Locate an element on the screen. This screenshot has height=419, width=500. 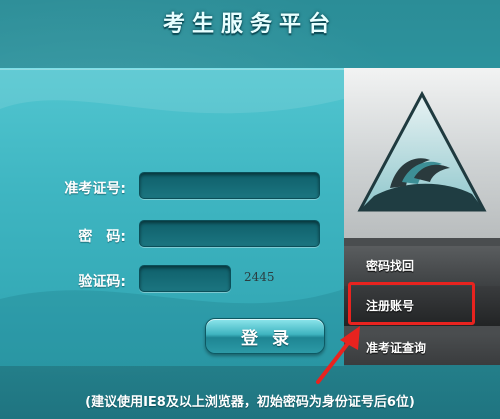
triangle-flame-logo-icon is located at coordinates (422, 151).